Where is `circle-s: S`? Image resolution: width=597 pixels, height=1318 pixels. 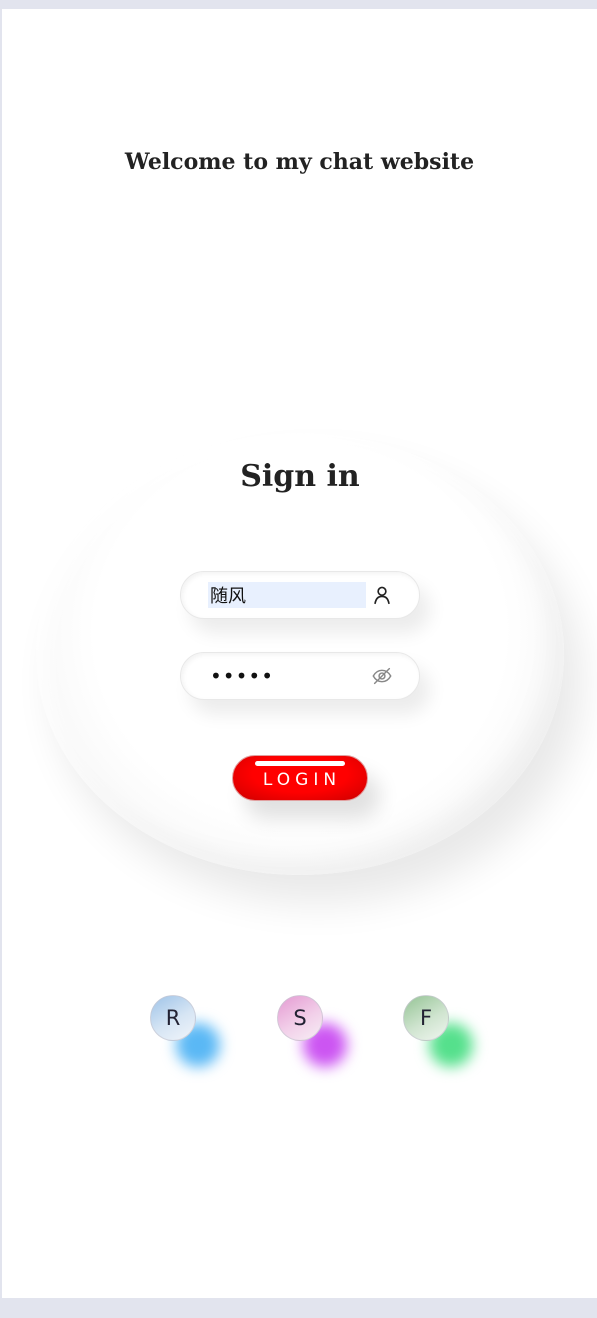
circle-s: S is located at coordinates (312, 1031).